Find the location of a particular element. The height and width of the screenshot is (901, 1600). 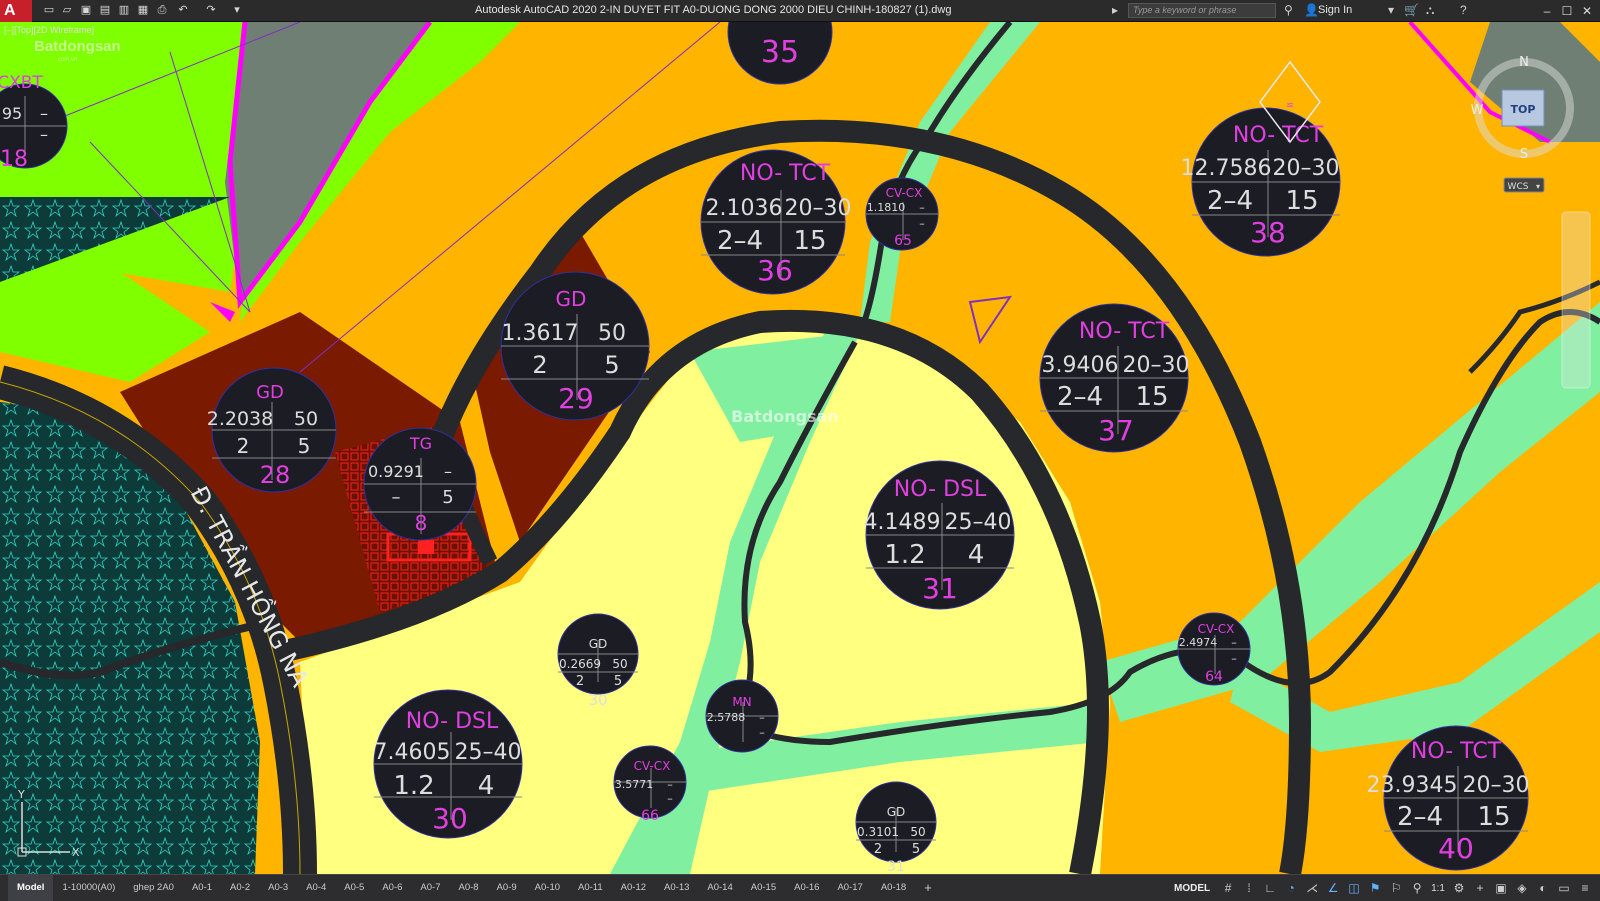

binoculars-icon: ⚲ is located at coordinates (1288, 10).